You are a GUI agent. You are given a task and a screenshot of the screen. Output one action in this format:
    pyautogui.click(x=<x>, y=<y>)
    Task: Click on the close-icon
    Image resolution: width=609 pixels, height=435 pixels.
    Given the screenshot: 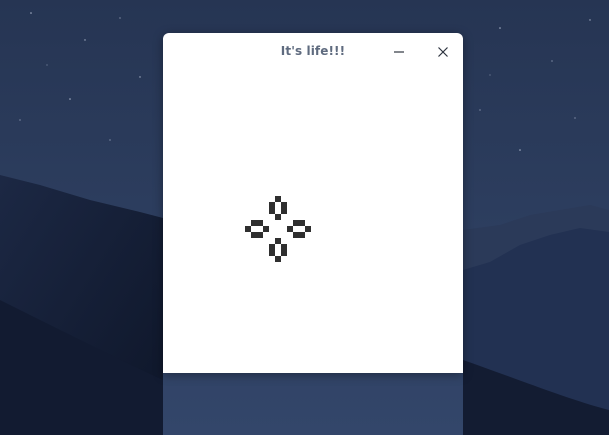 What is the action you would take?
    pyautogui.click(x=443, y=52)
    